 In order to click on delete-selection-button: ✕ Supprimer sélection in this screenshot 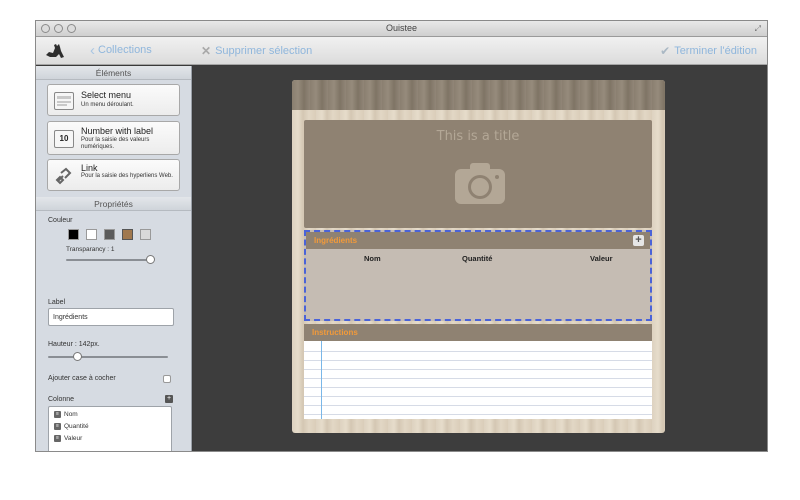, I will do `click(256, 51)`.